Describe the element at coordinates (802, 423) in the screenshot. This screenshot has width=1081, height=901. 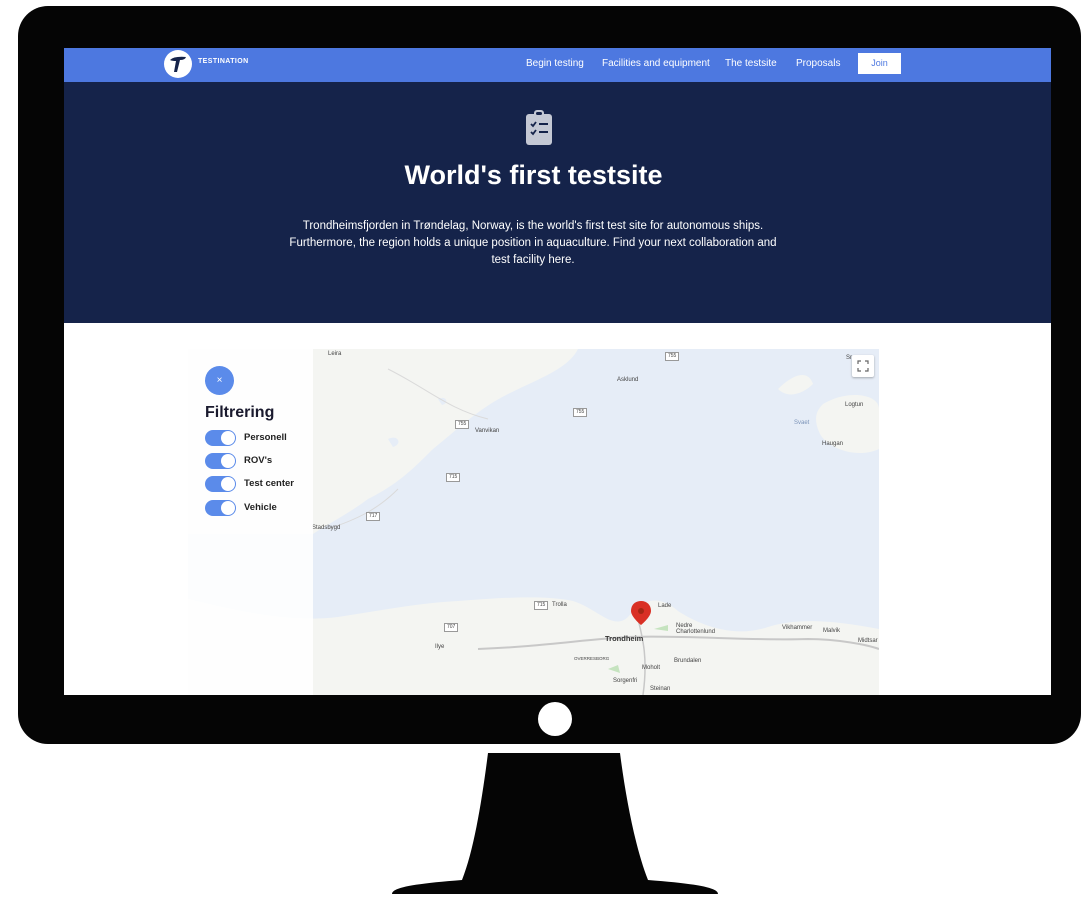
I see `map-label: Svaet` at that location.